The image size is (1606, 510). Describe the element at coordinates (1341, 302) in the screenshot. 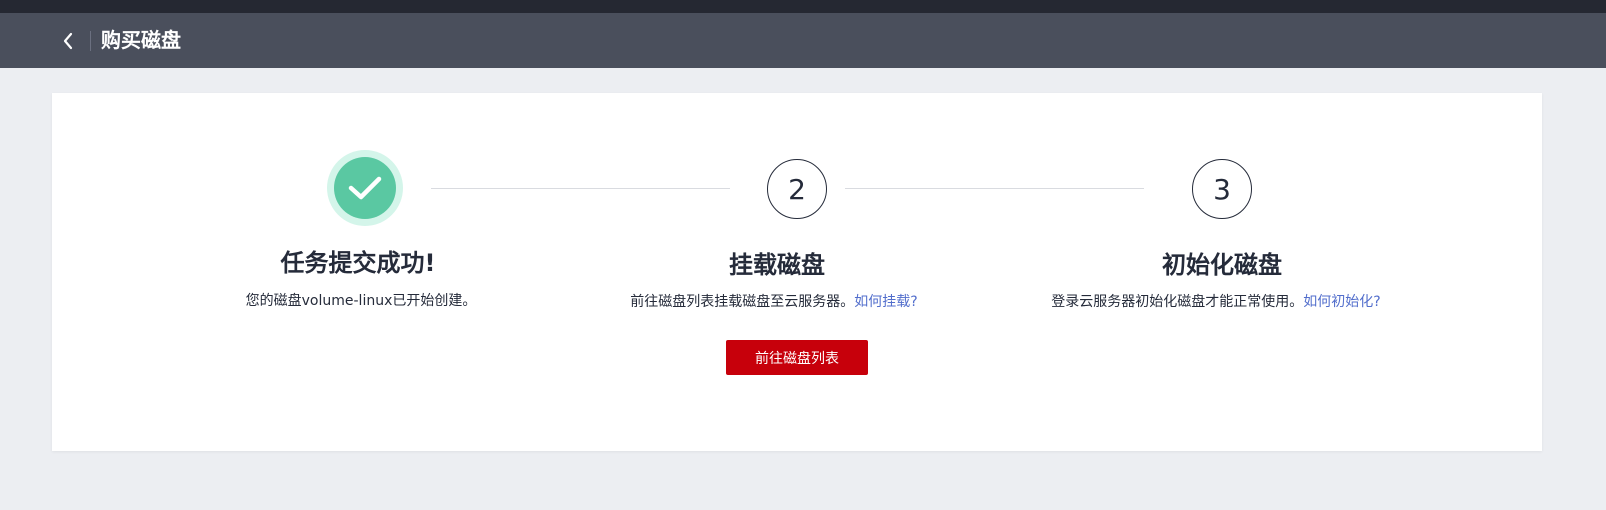

I see `how-to-initialize-link: 如何初始化?` at that location.